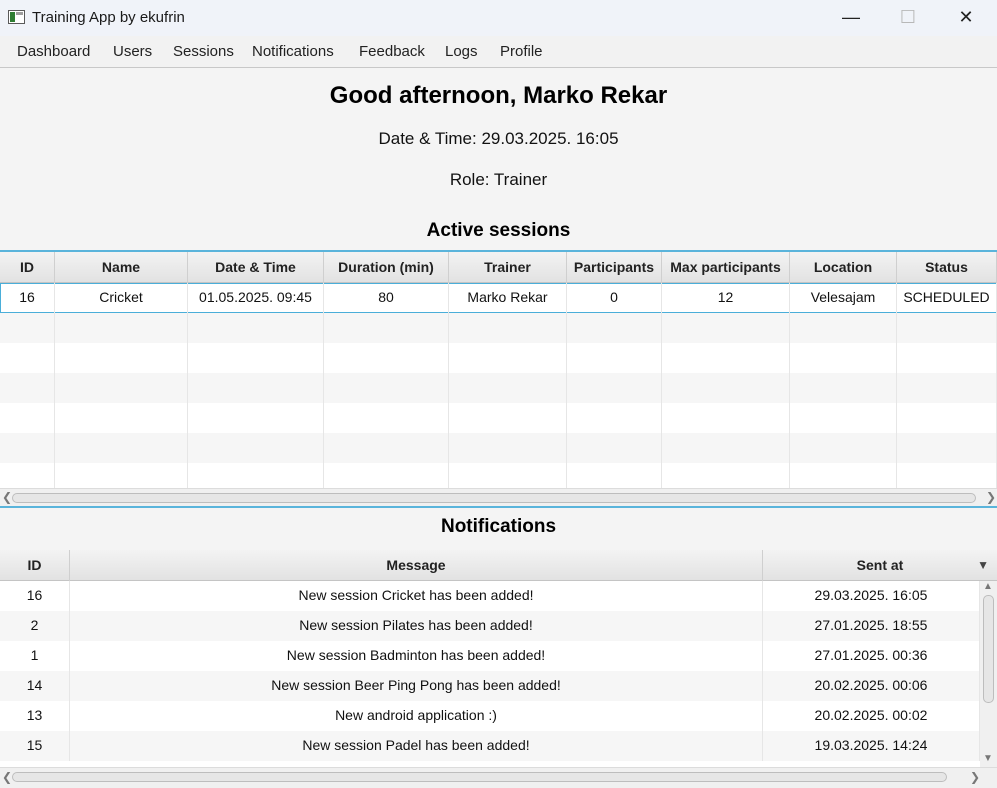 The width and height of the screenshot is (997, 788). Describe the element at coordinates (871, 686) in the screenshot. I see `cell-sent-at: 20.02.2025. 00:06` at that location.